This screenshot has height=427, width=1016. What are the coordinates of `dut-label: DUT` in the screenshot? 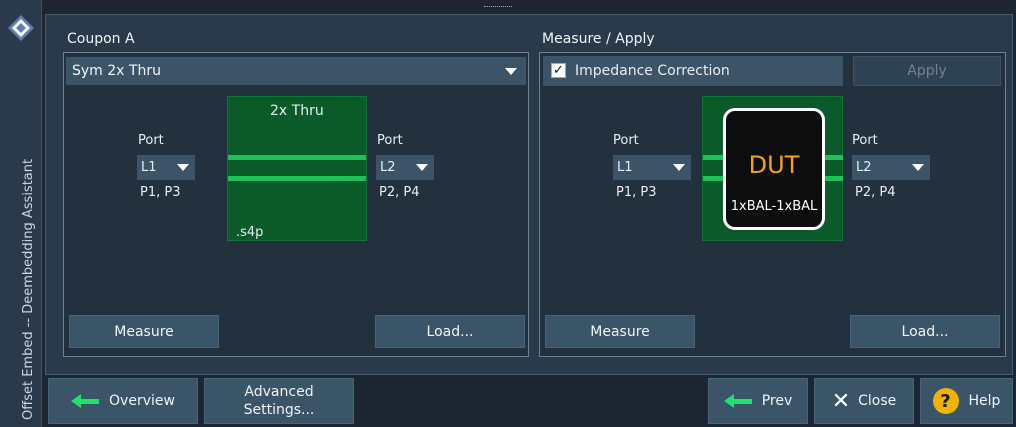 It's located at (774, 165).